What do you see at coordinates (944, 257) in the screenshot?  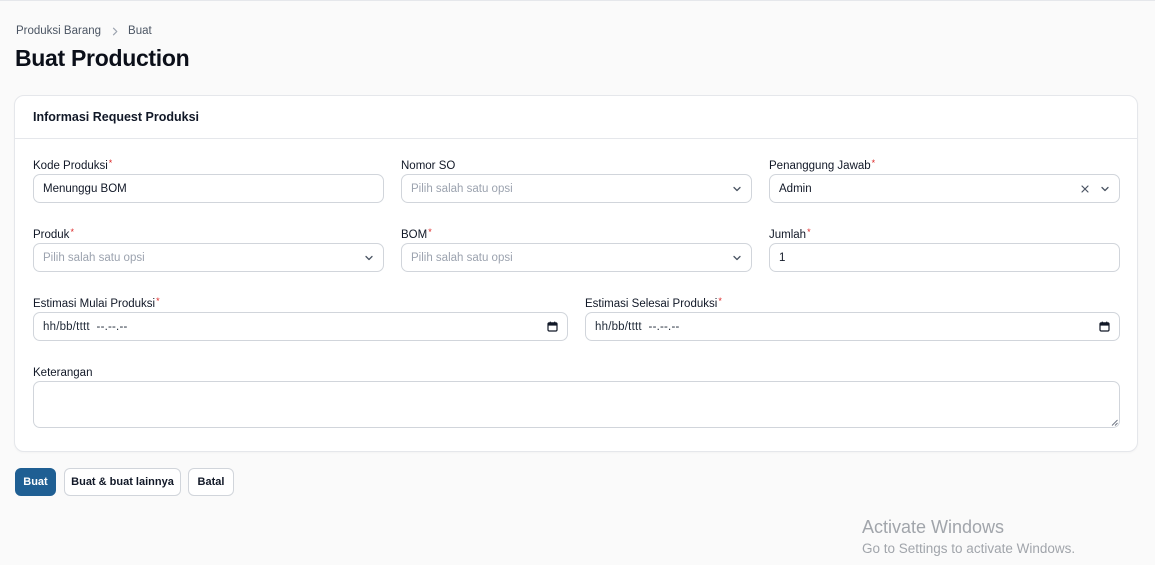 I see `jumlah-input: 1` at bounding box center [944, 257].